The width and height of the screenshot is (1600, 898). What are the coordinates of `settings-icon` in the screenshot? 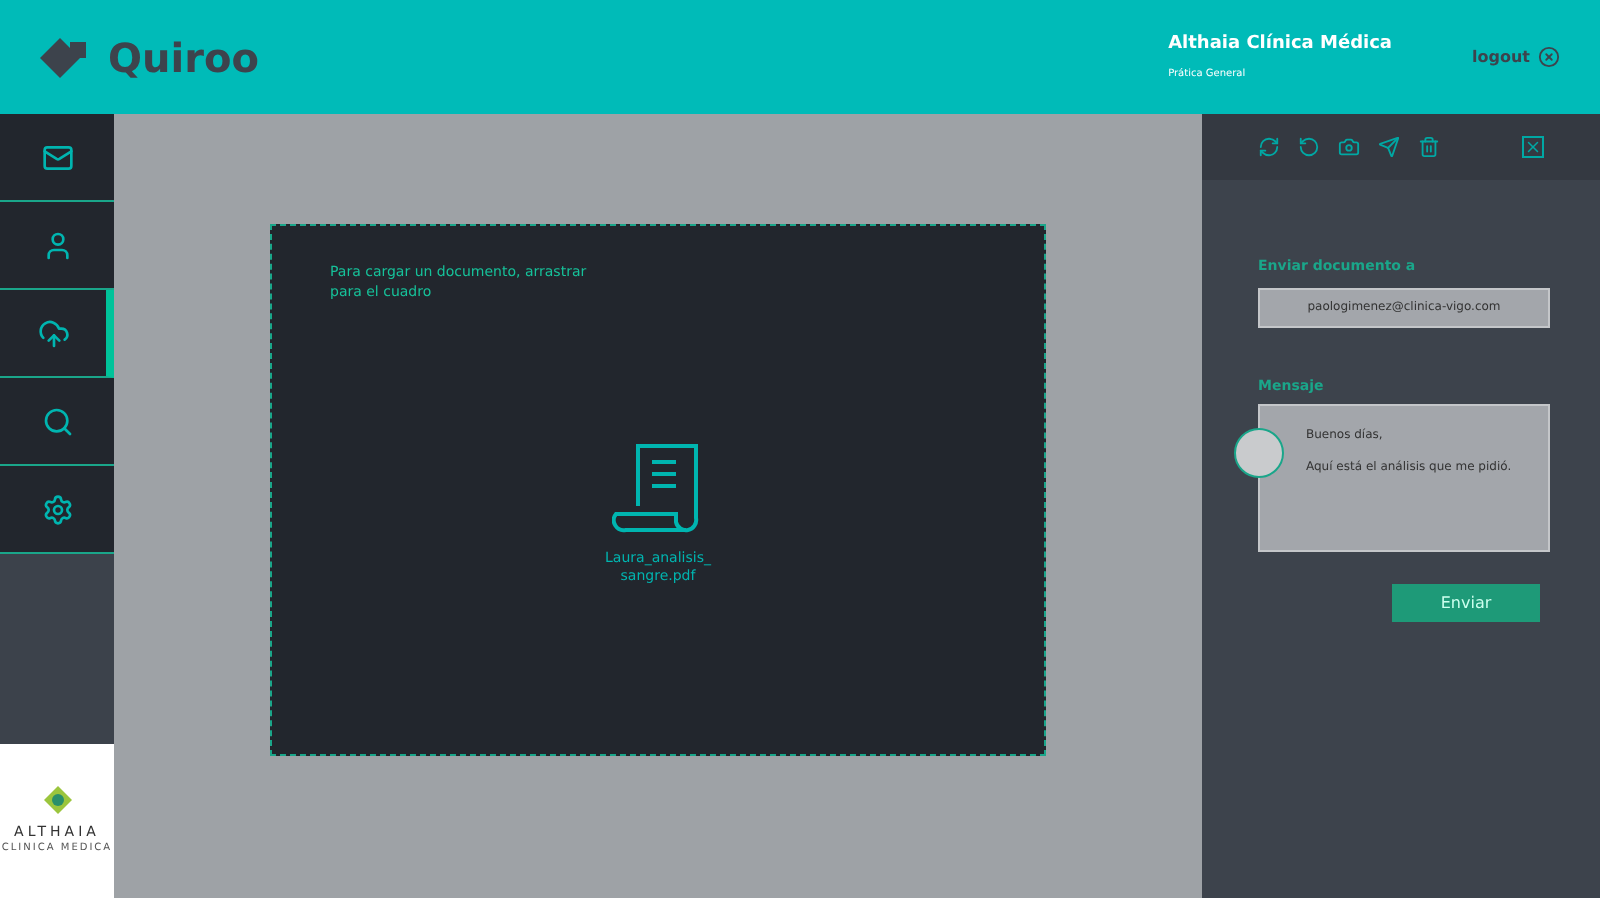 It's located at (57, 509).